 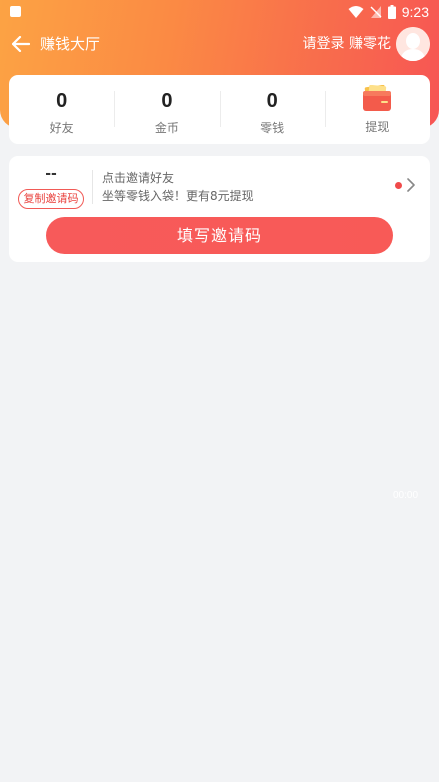 I want to click on wallet-icon, so click(x=377, y=98).